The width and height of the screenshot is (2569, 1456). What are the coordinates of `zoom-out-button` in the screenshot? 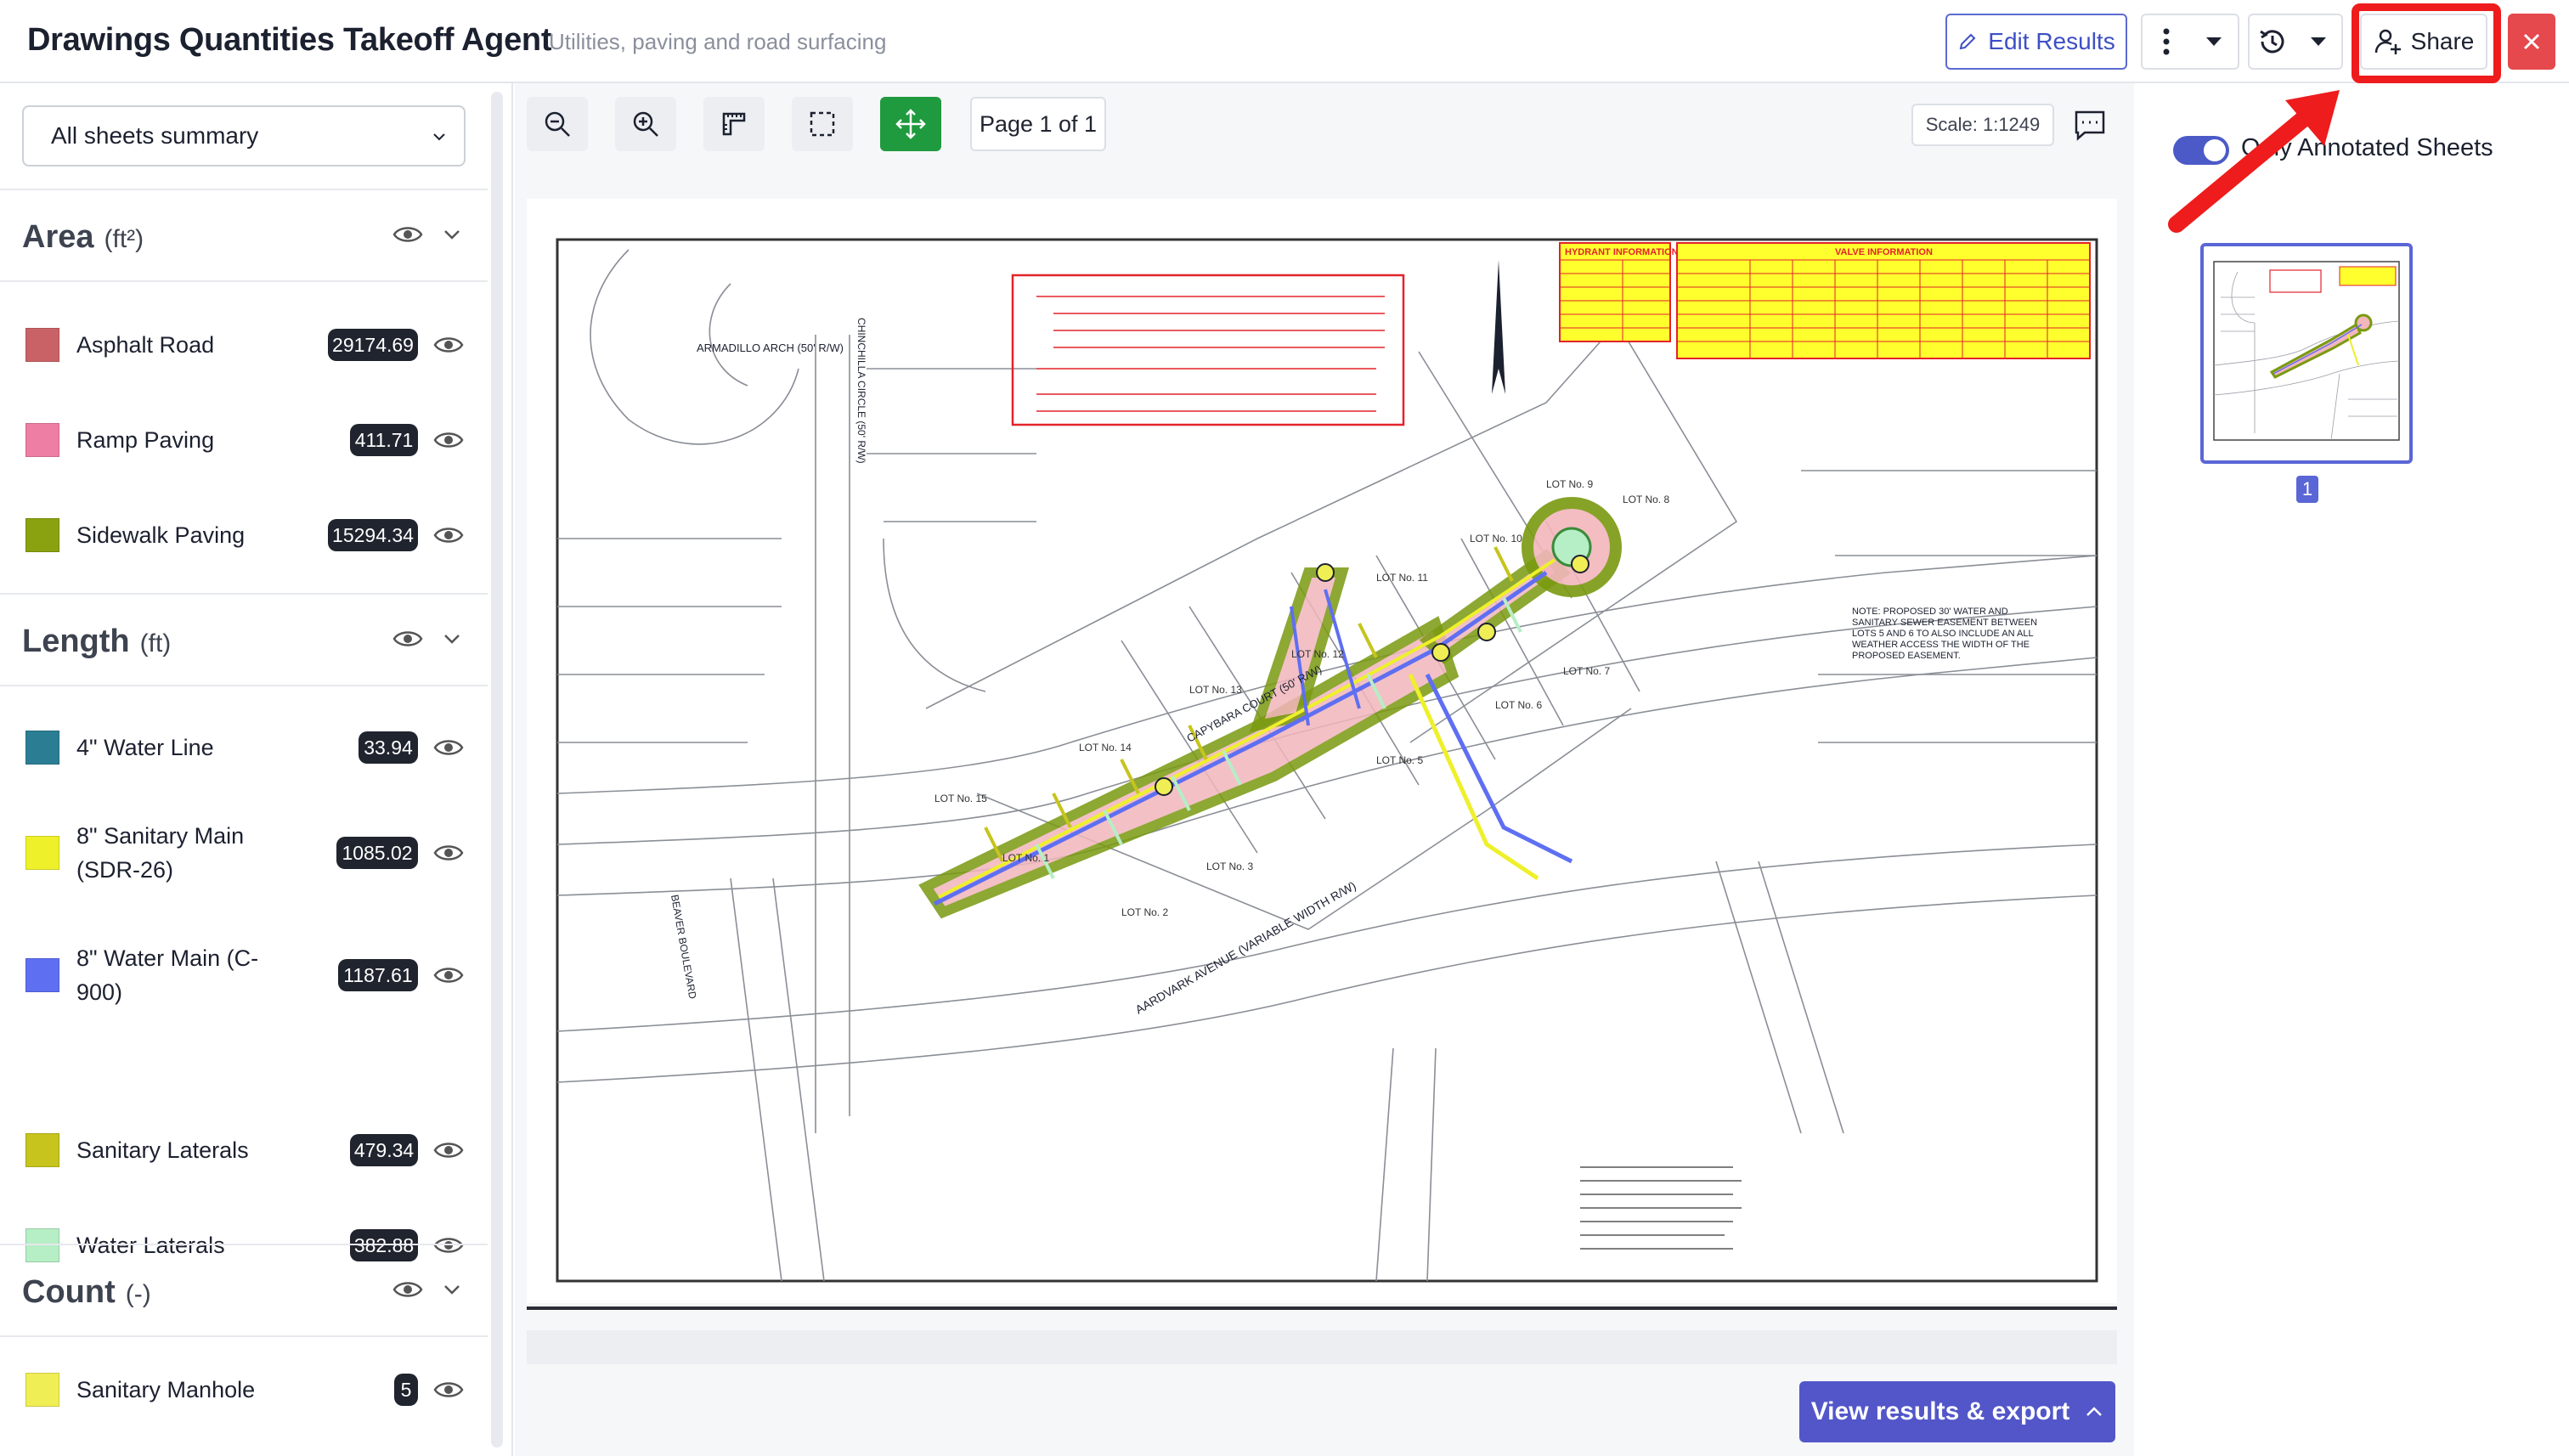 It's located at (558, 124).